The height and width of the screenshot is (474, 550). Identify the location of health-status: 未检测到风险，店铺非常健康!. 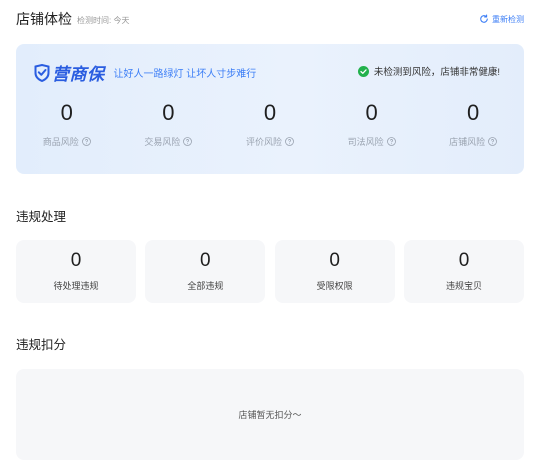
(428, 71).